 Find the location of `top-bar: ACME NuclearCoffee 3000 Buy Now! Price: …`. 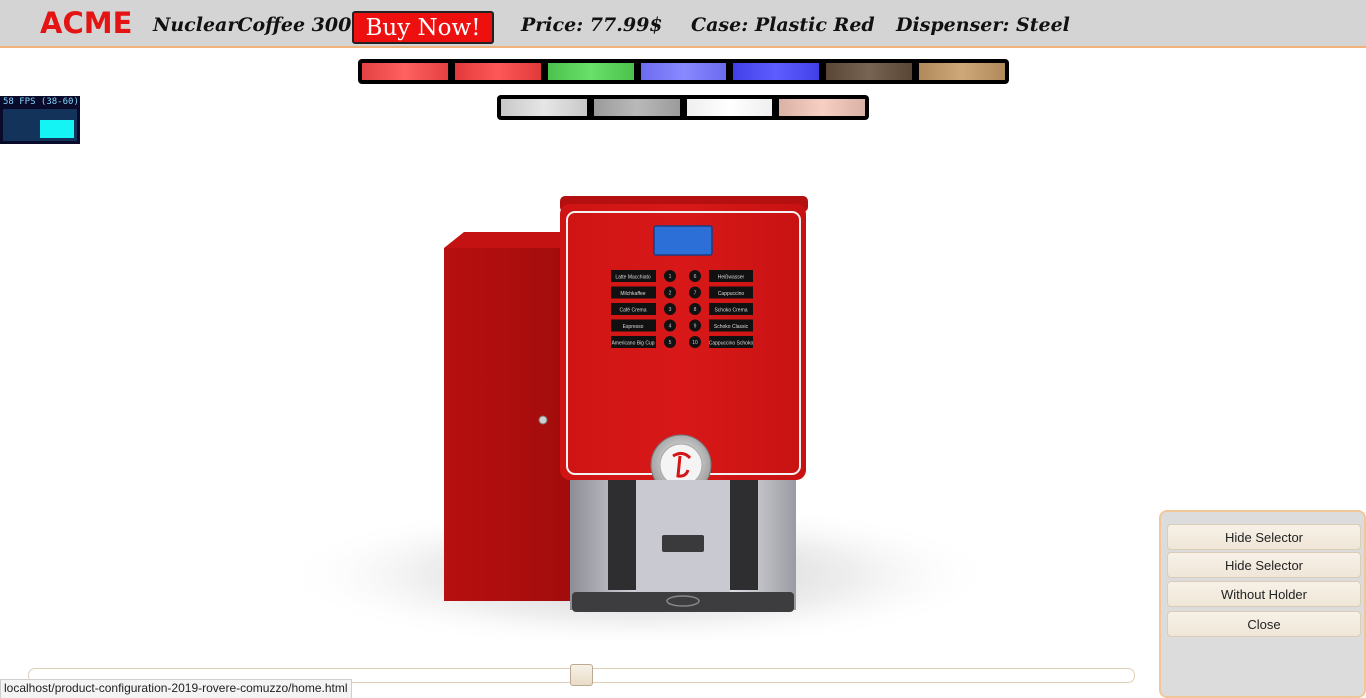

top-bar: ACME NuclearCoffee 3000 Buy Now! Price: … is located at coordinates (683, 24).